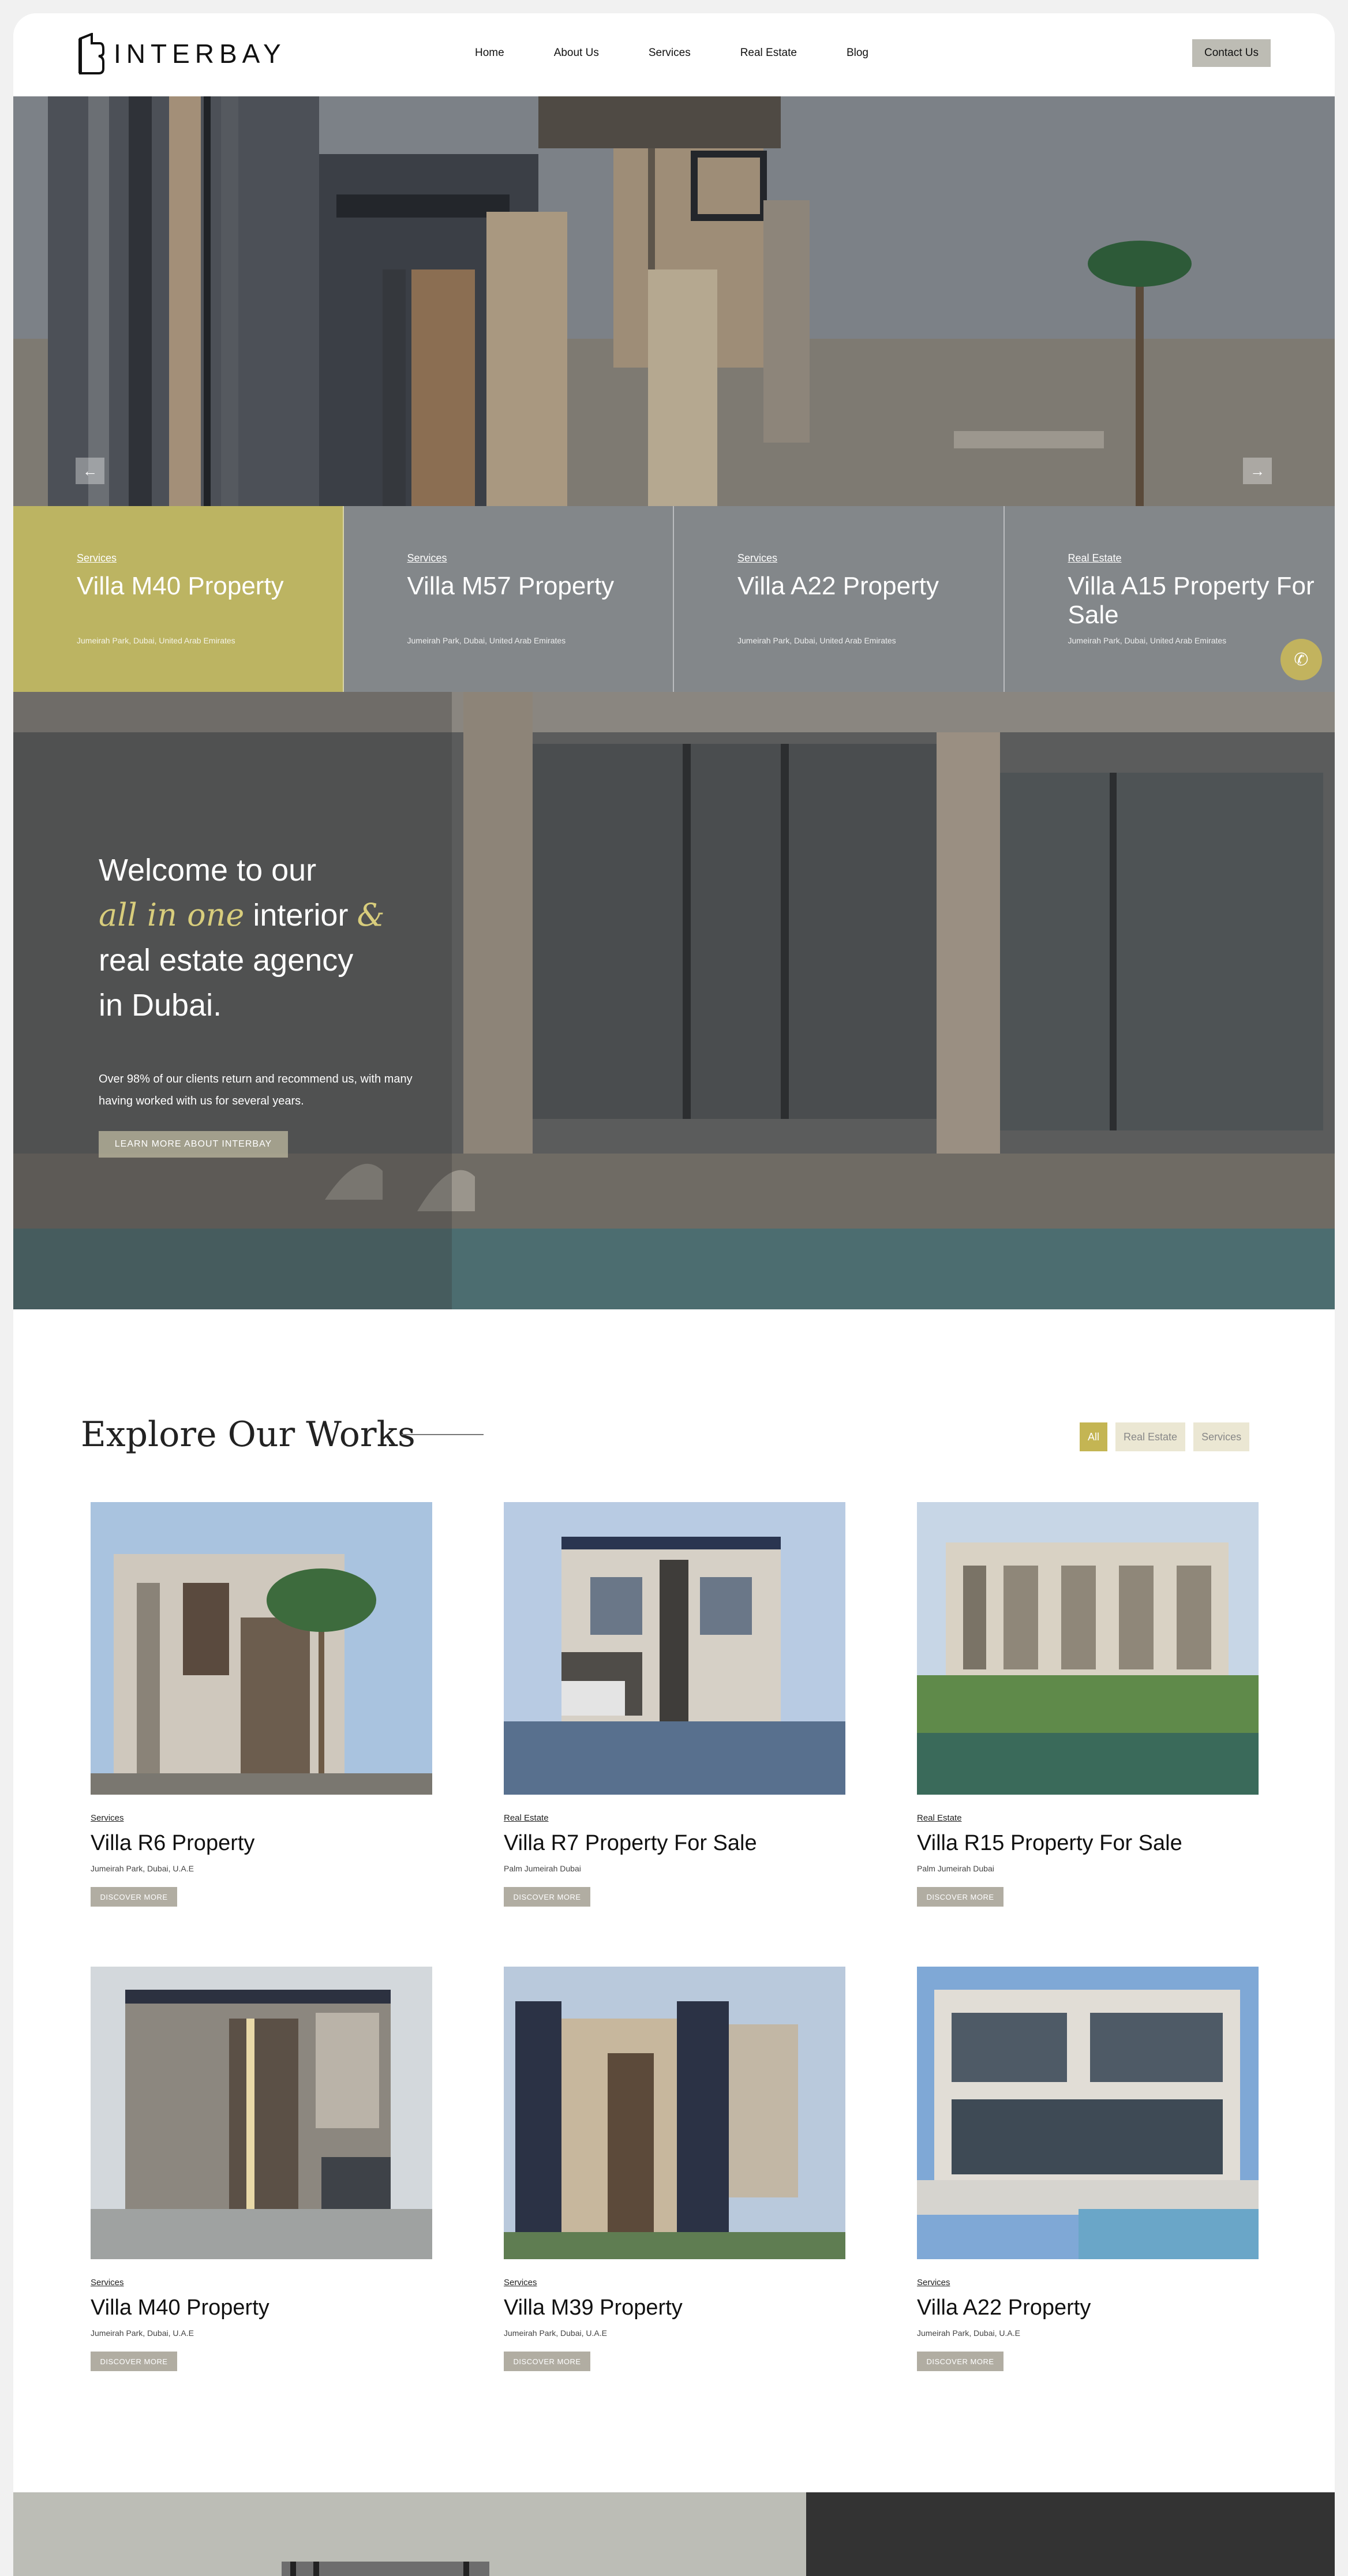 The image size is (1348, 2576). What do you see at coordinates (1088, 1843) in the screenshot?
I see `work-title: Villa R15 Property For Sale` at bounding box center [1088, 1843].